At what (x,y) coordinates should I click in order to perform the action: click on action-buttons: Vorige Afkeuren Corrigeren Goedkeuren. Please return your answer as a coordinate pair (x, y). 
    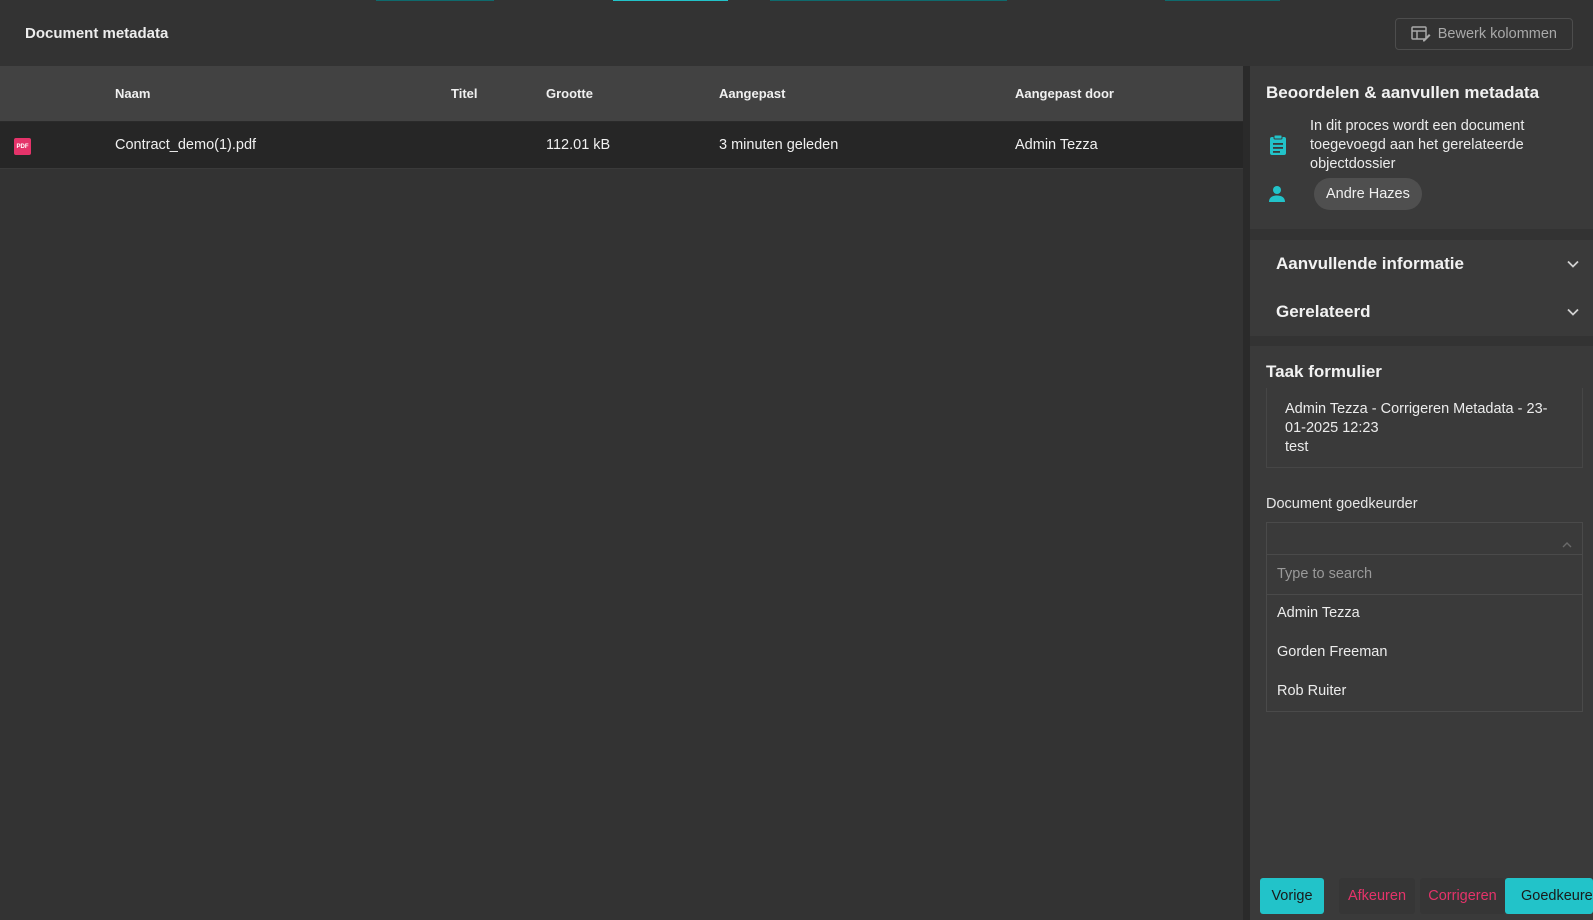
    Looking at the image, I should click on (1421, 896).